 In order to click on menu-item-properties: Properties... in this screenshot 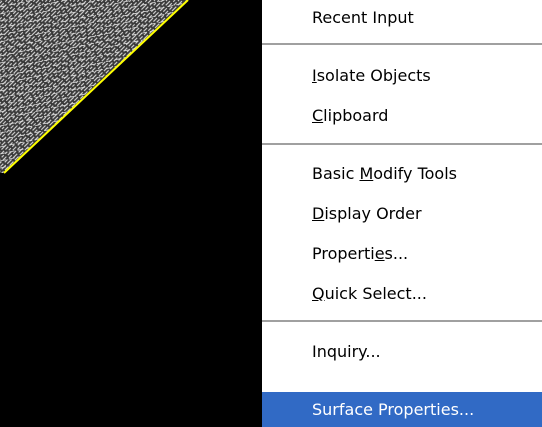, I will do `click(402, 254)`.